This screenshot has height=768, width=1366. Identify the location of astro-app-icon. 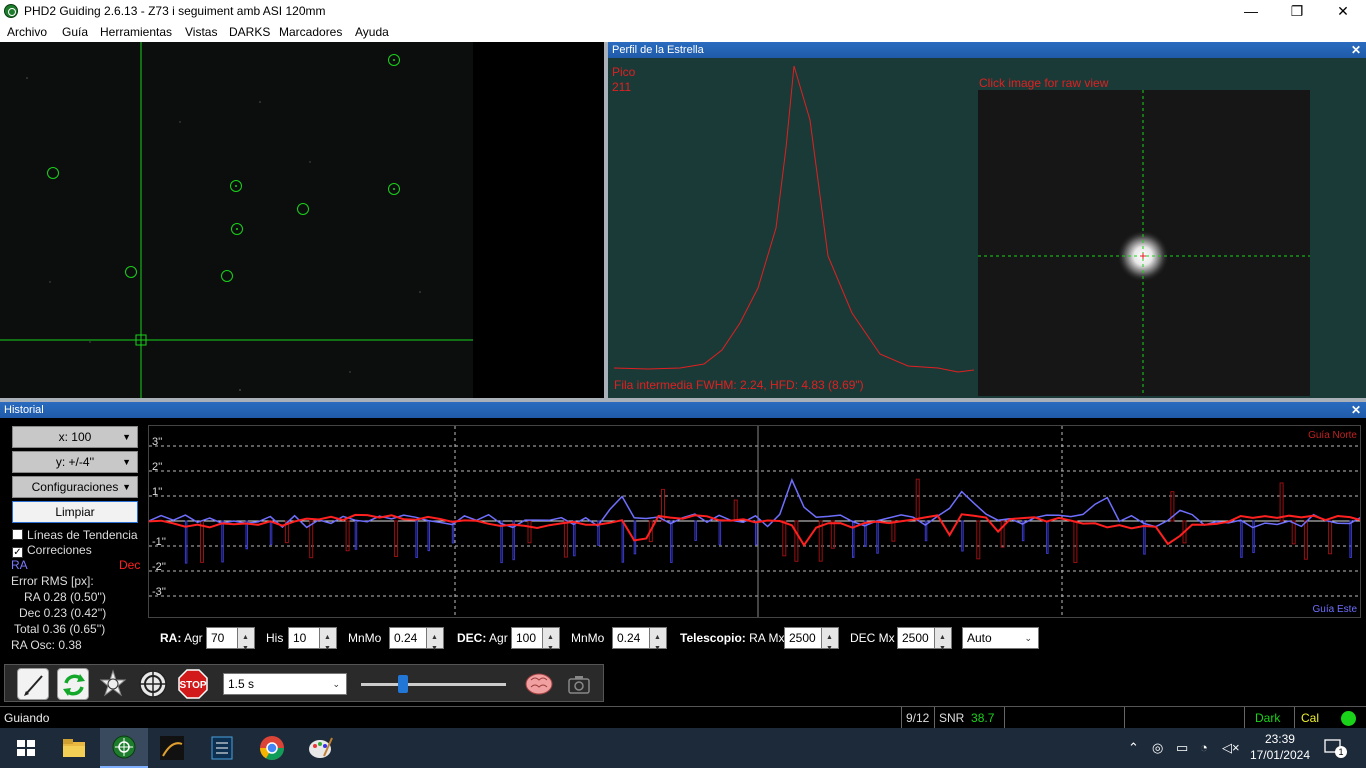
(172, 748).